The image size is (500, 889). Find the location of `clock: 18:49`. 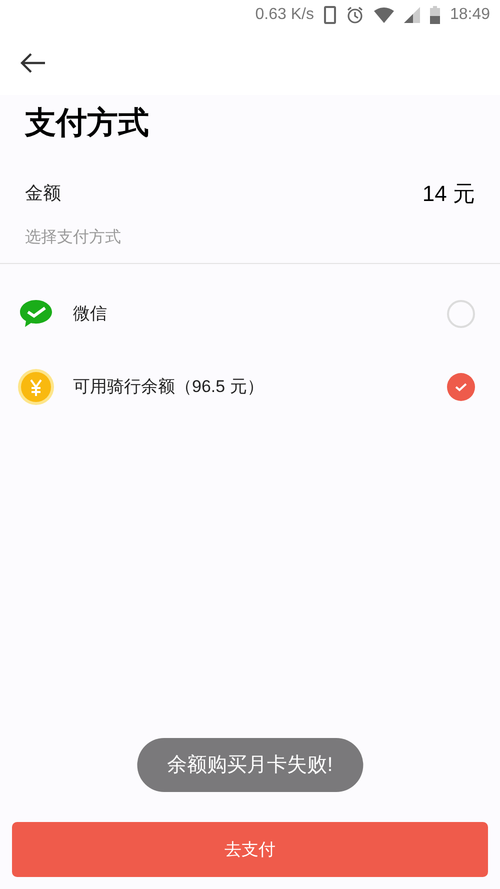

clock: 18:49 is located at coordinates (470, 15).